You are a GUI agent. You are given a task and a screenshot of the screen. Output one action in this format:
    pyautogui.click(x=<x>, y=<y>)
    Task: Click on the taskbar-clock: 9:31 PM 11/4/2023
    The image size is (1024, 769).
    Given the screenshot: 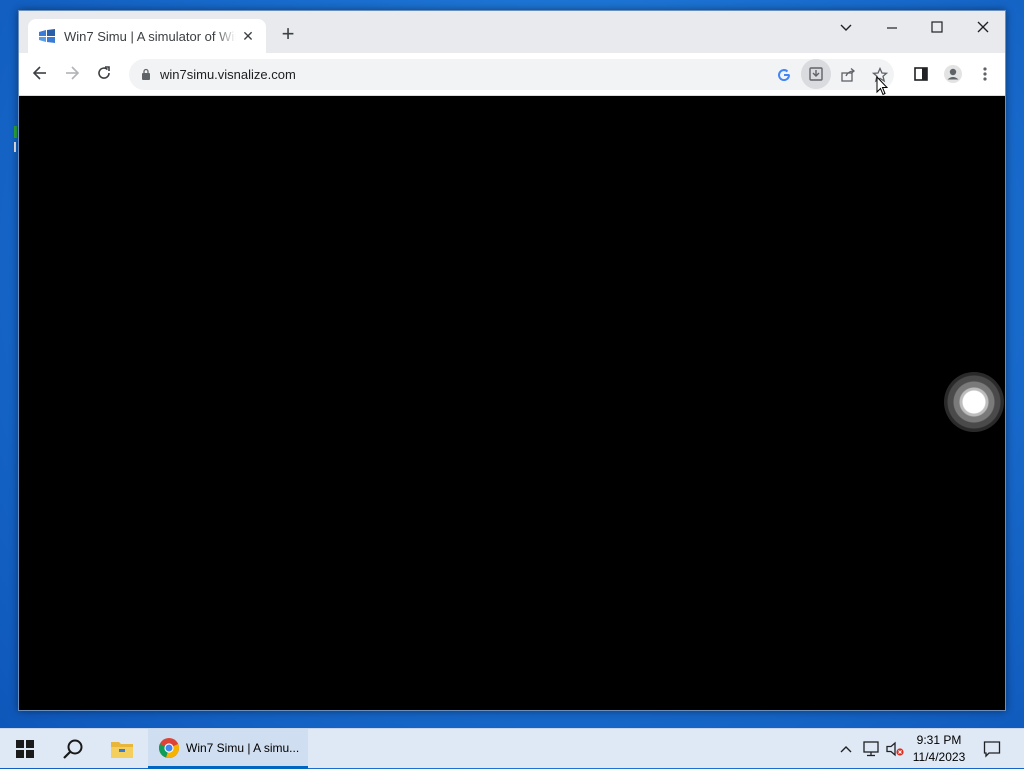 What is the action you would take?
    pyautogui.click(x=939, y=749)
    